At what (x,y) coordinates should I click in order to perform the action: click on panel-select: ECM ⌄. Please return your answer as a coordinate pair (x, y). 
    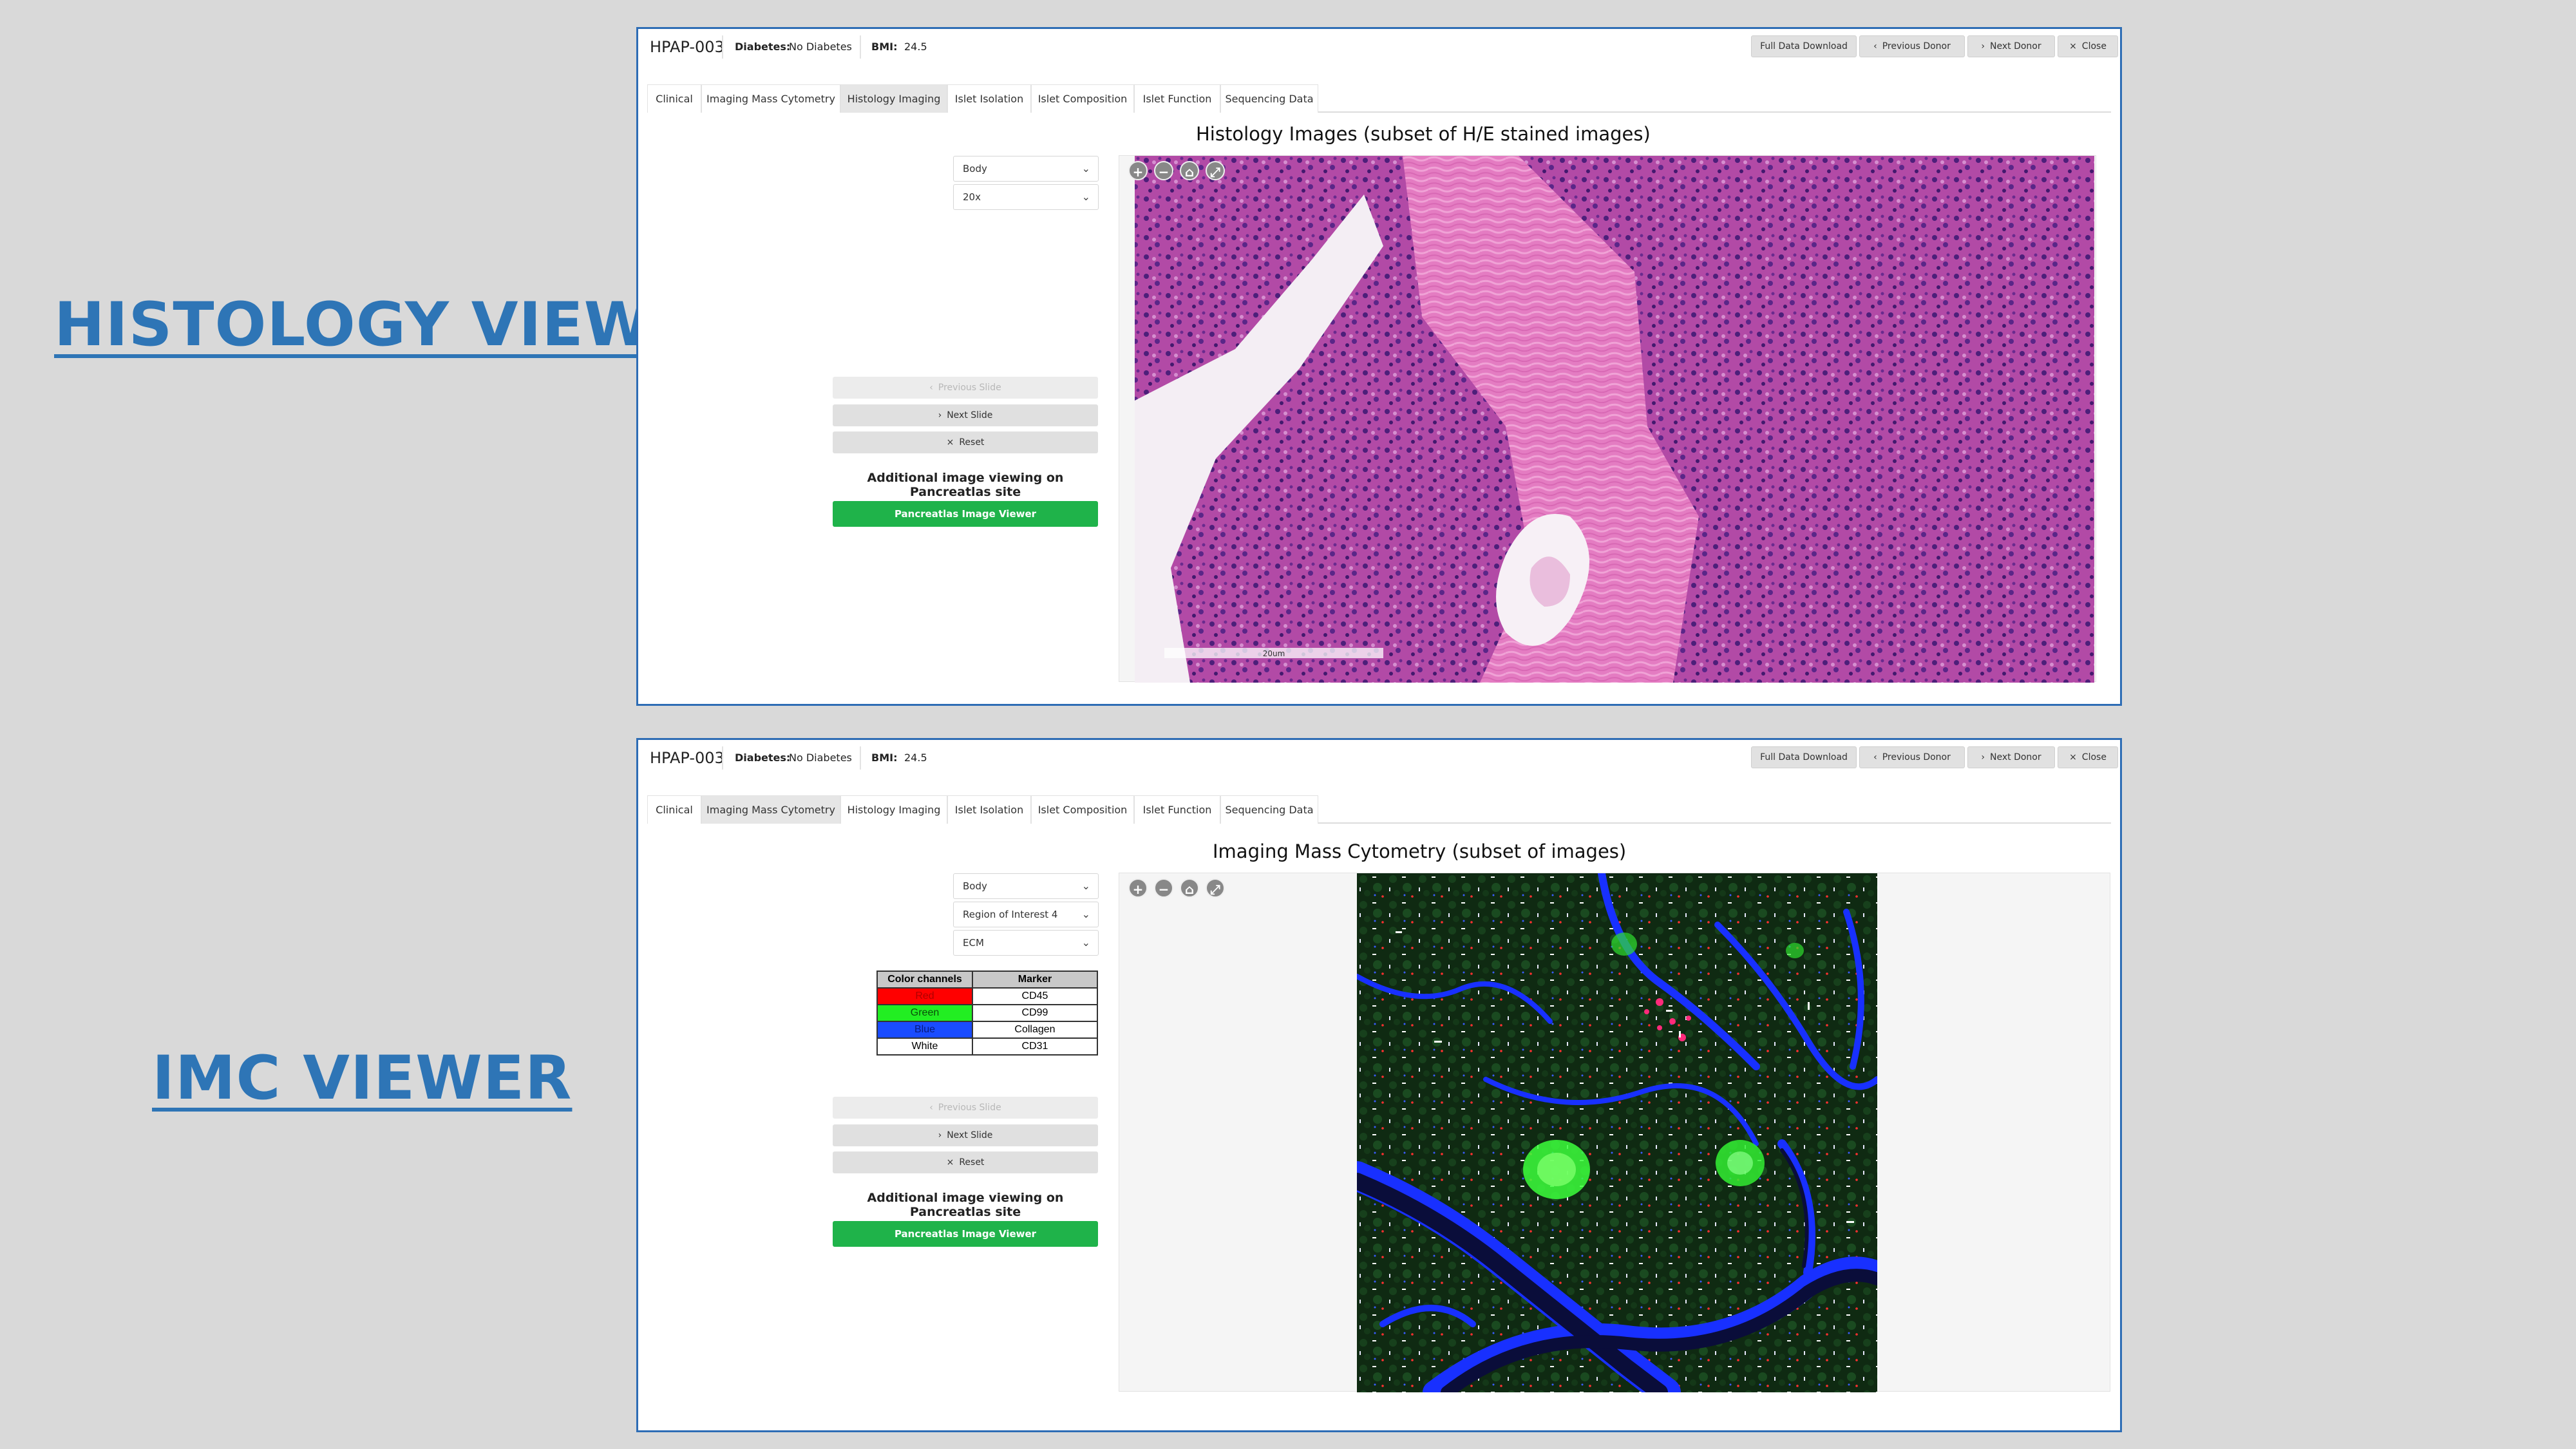
    Looking at the image, I should click on (1026, 943).